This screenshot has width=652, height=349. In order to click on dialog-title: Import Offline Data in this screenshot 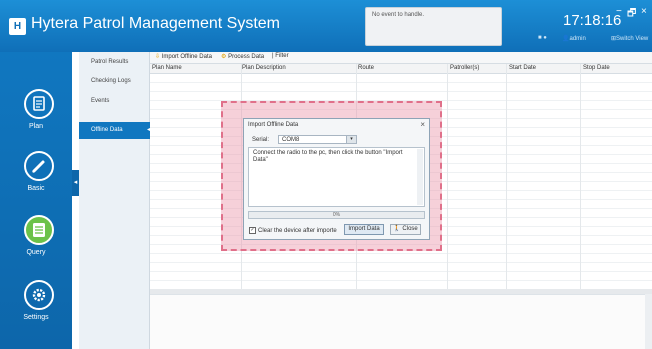, I will do `click(273, 125)`.